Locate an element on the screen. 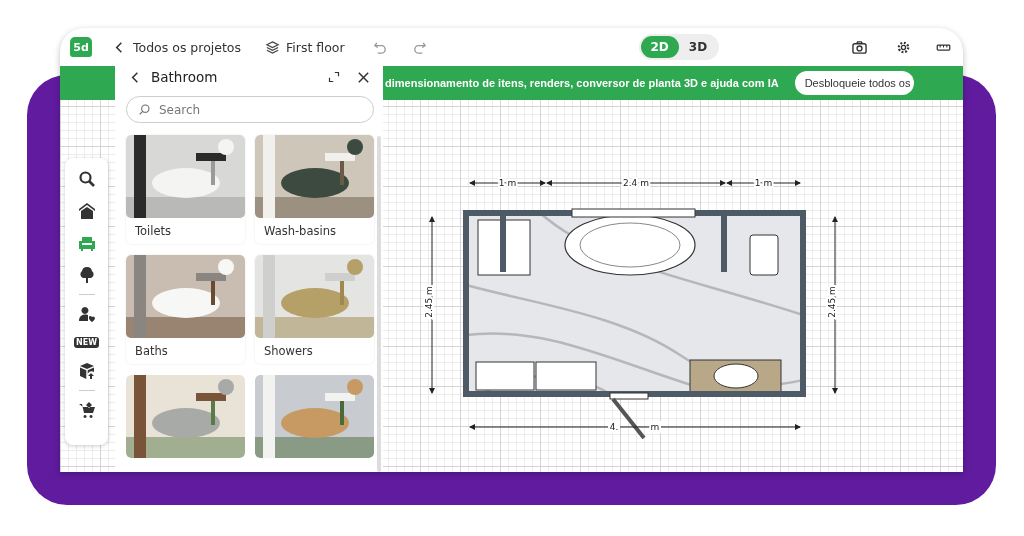 This screenshot has height=536, width=1024. cart-icon is located at coordinates (86, 410).